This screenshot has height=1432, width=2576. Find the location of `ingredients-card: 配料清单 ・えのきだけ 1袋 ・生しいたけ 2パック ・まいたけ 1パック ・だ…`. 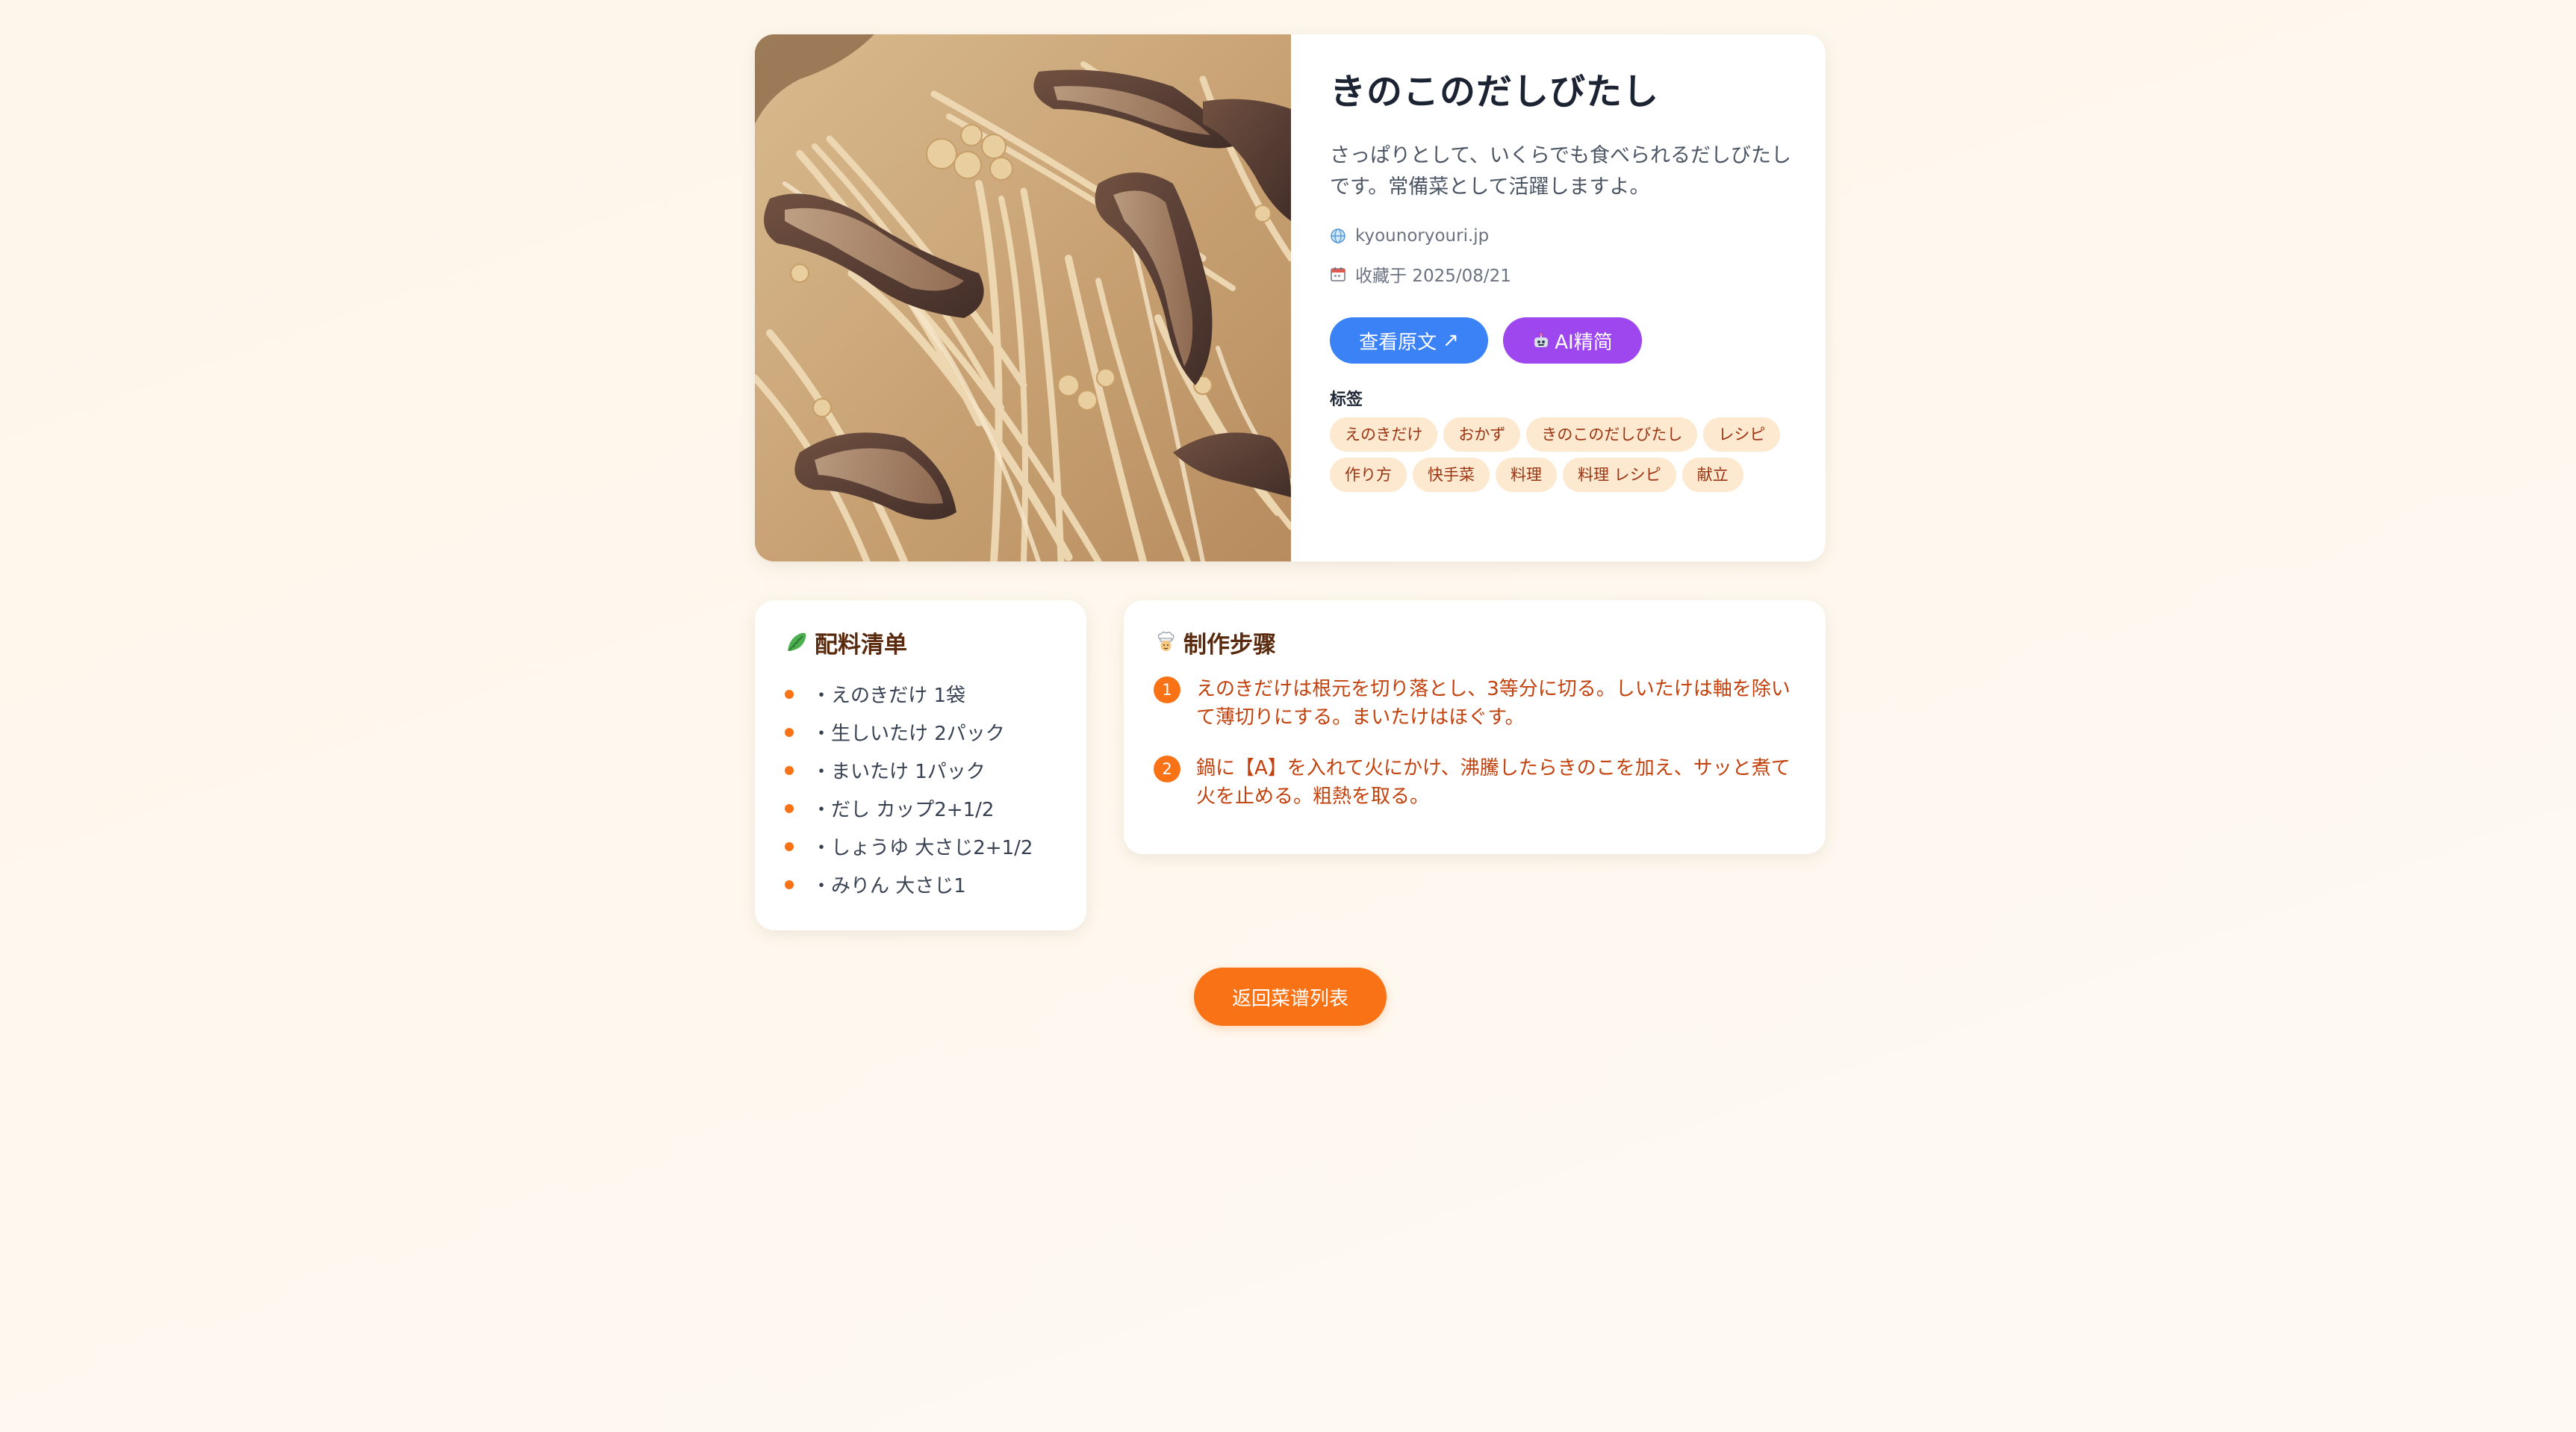

ingredients-card: 配料清单 ・えのきだけ 1袋 ・生しいたけ 2パック ・まいたけ 1パック ・だ… is located at coordinates (920, 765).